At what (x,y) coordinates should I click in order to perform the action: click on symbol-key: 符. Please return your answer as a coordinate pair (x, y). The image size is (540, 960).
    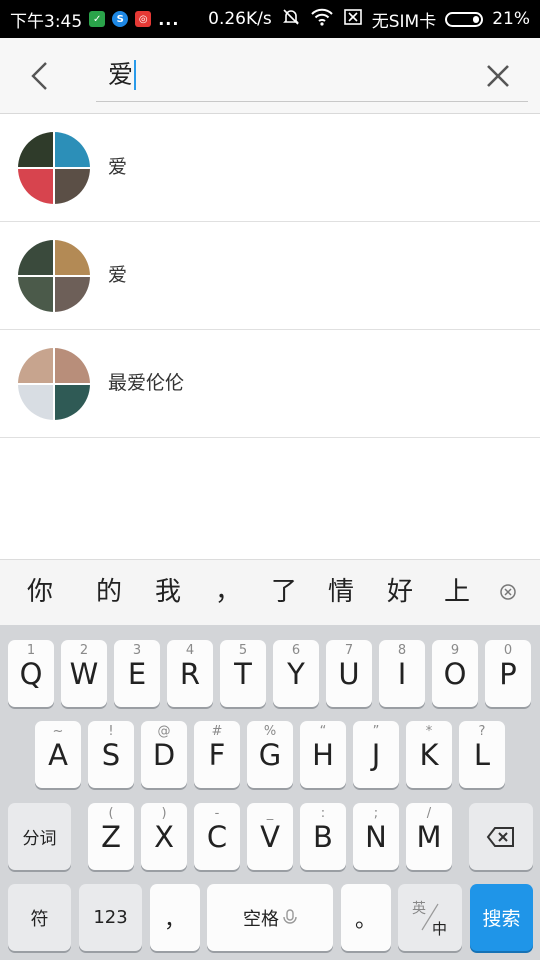
    Looking at the image, I should click on (39, 917).